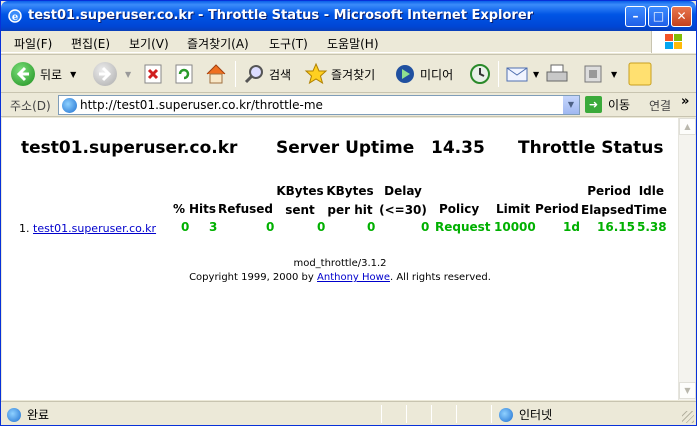 The width and height of the screenshot is (697, 426). I want to click on page-done-icon, so click(14, 414).